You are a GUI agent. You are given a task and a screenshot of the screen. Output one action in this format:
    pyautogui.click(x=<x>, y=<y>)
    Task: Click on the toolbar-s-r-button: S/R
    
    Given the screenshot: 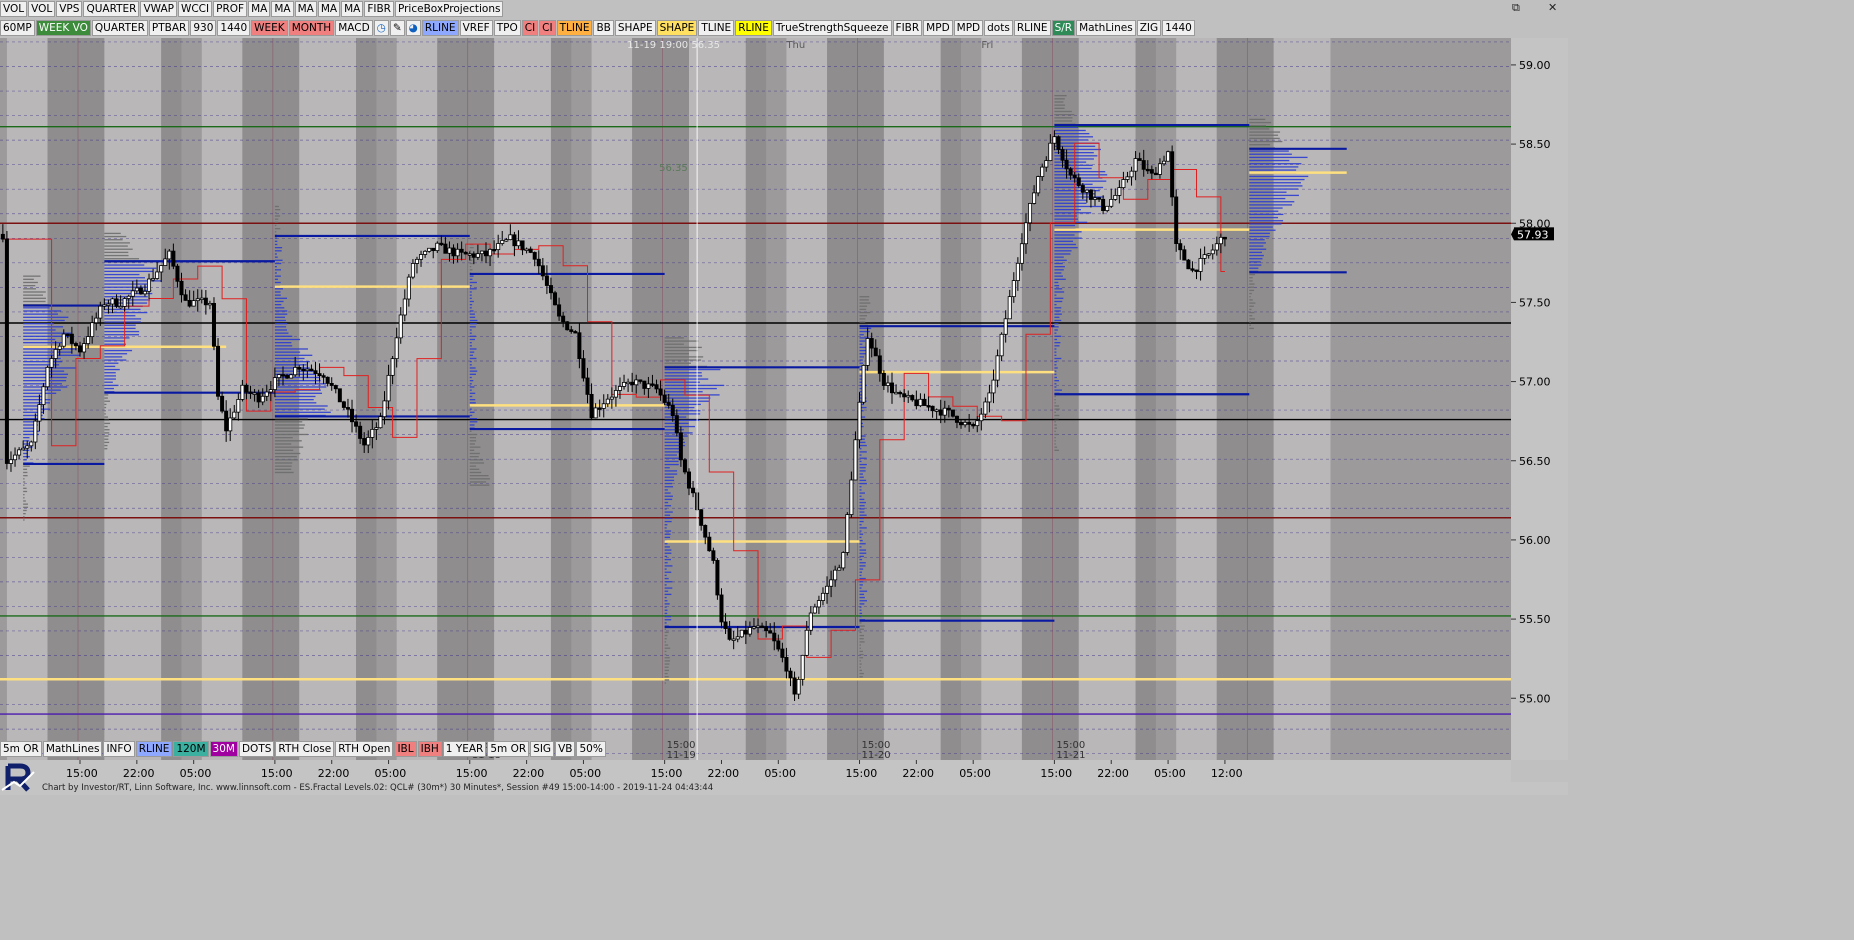 What is the action you would take?
    pyautogui.click(x=1063, y=28)
    